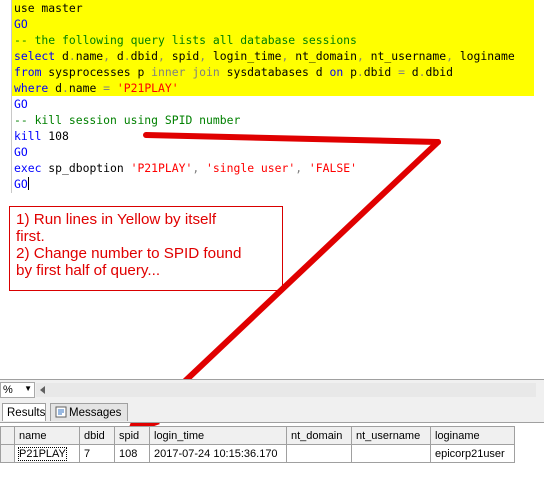 The image size is (544, 488). Describe the element at coordinates (353, 72) in the screenshot. I see `code-token: p` at that location.